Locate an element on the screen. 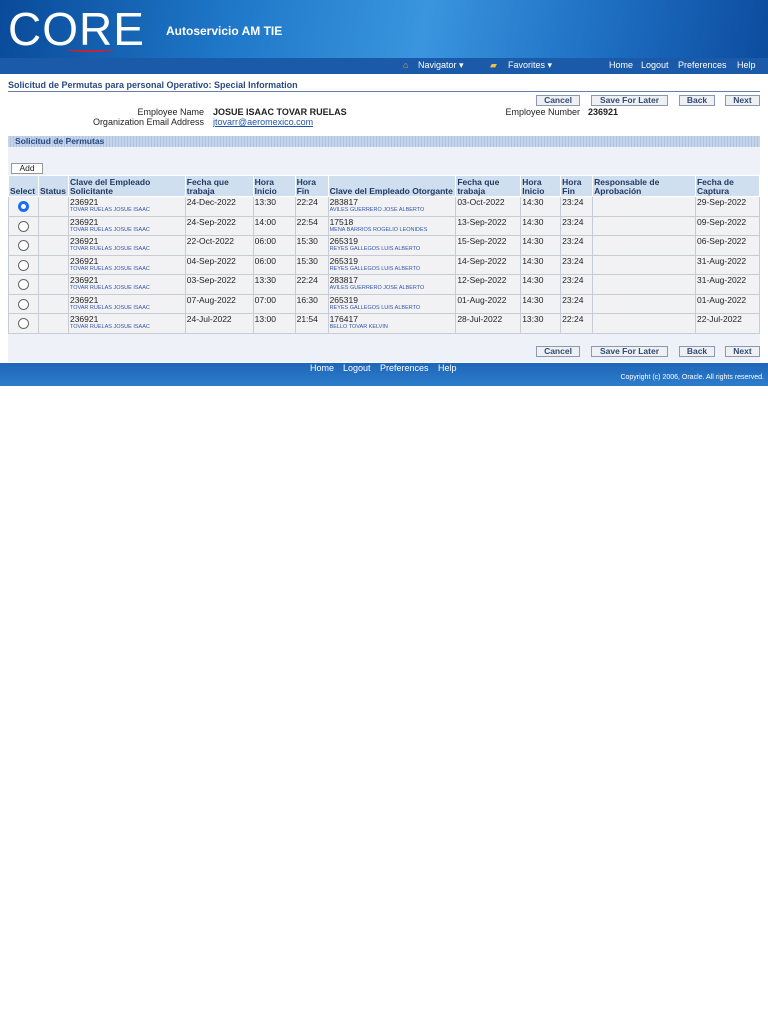  otorgante-id: 283817 is located at coordinates (343, 202).